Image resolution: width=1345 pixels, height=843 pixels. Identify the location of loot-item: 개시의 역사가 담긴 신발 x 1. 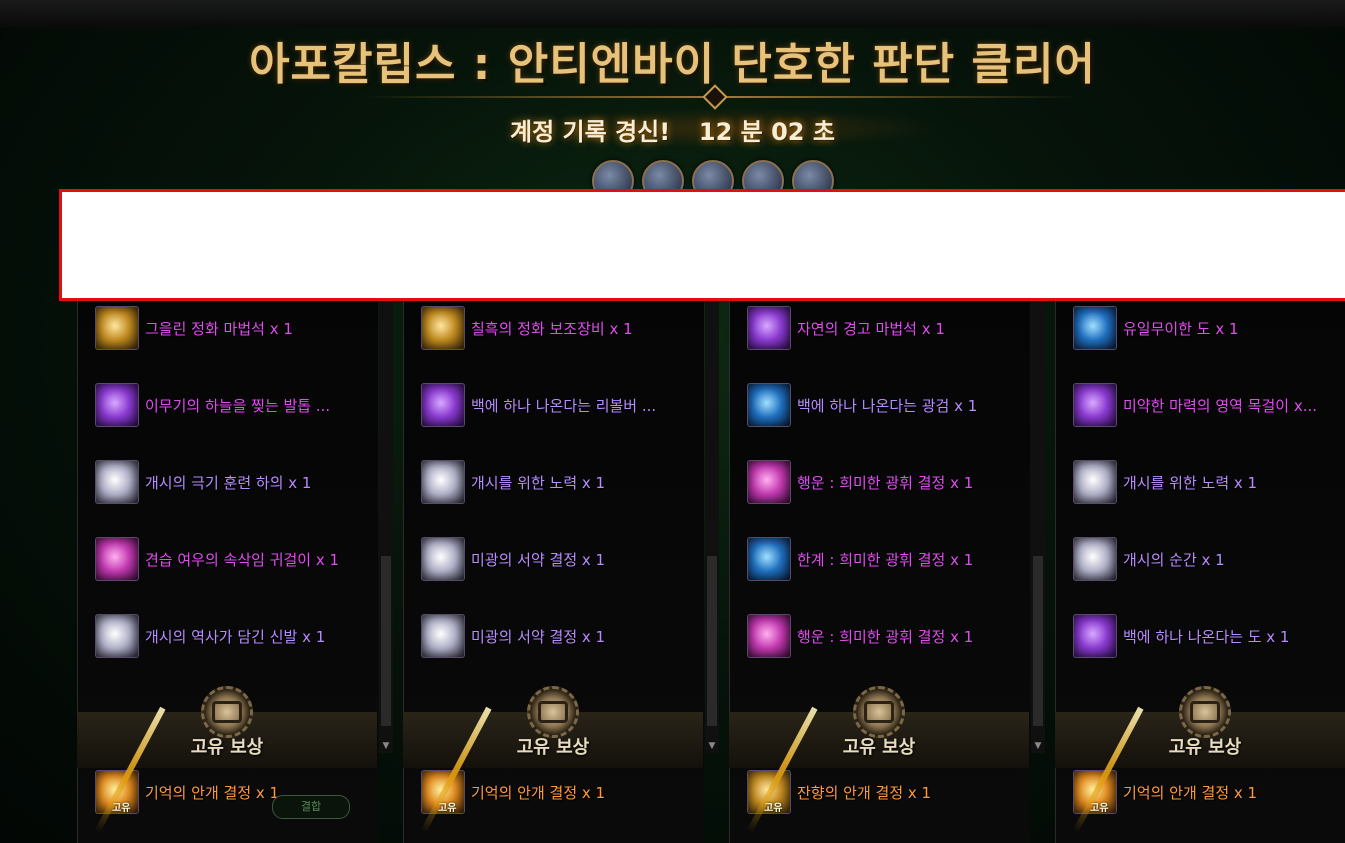
(210, 636).